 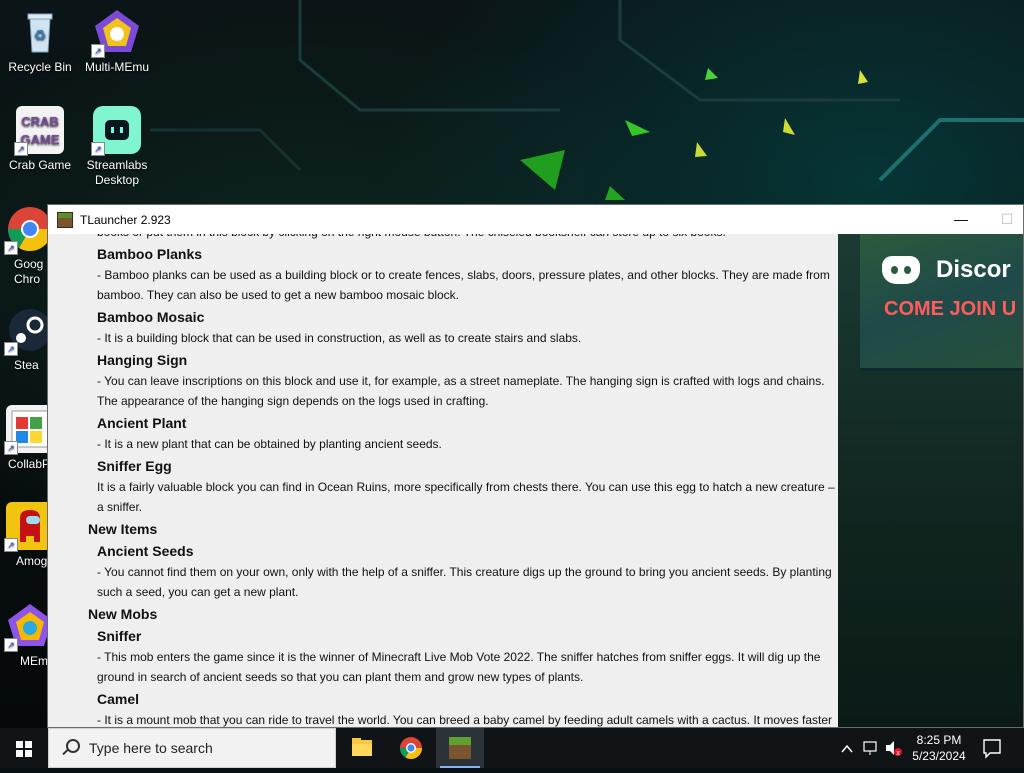 What do you see at coordinates (24, 748) in the screenshot?
I see `start-button` at bounding box center [24, 748].